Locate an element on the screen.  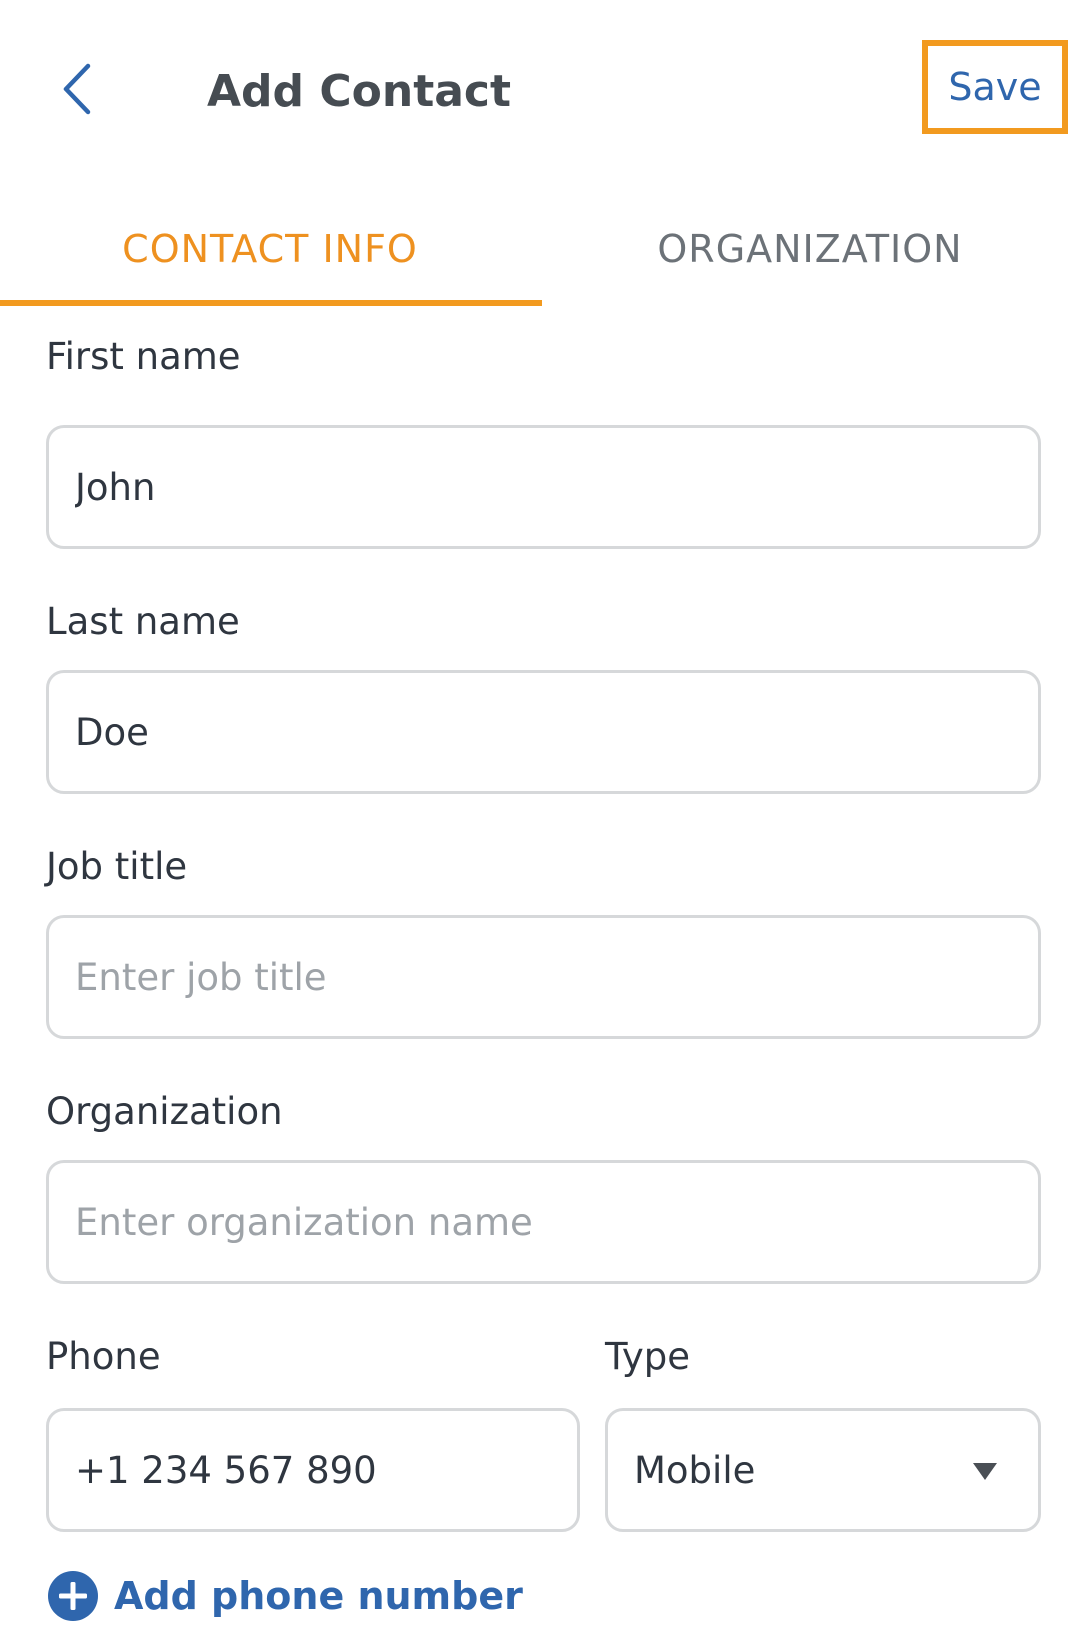
first-name-input is located at coordinates (543, 487).